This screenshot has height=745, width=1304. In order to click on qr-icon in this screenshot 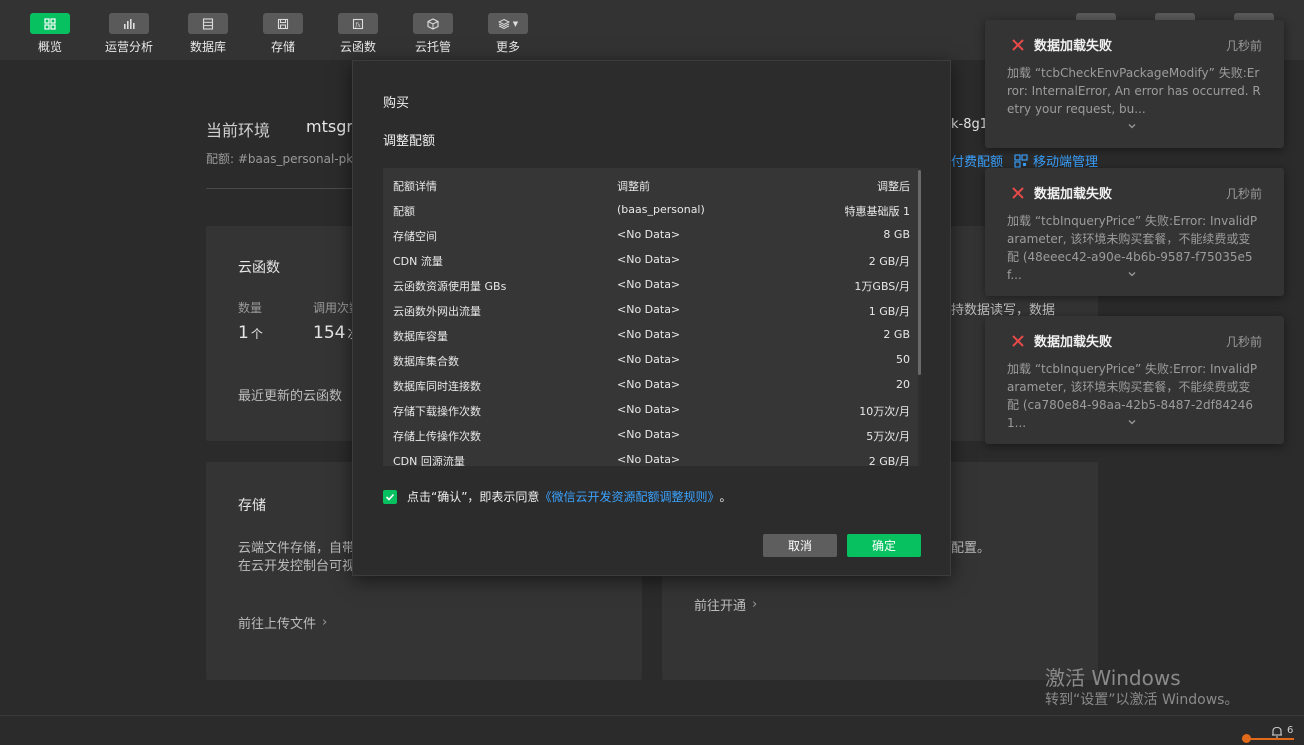, I will do `click(1021, 160)`.